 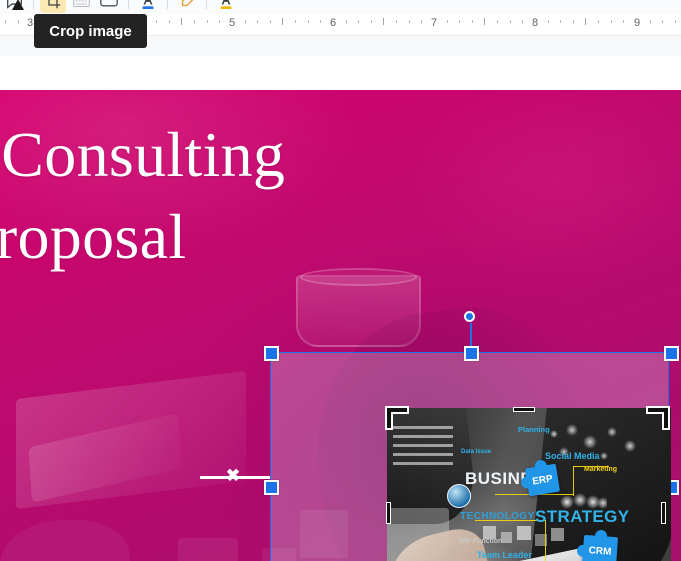 I want to click on erp-text: ERP, so click(x=542, y=480).